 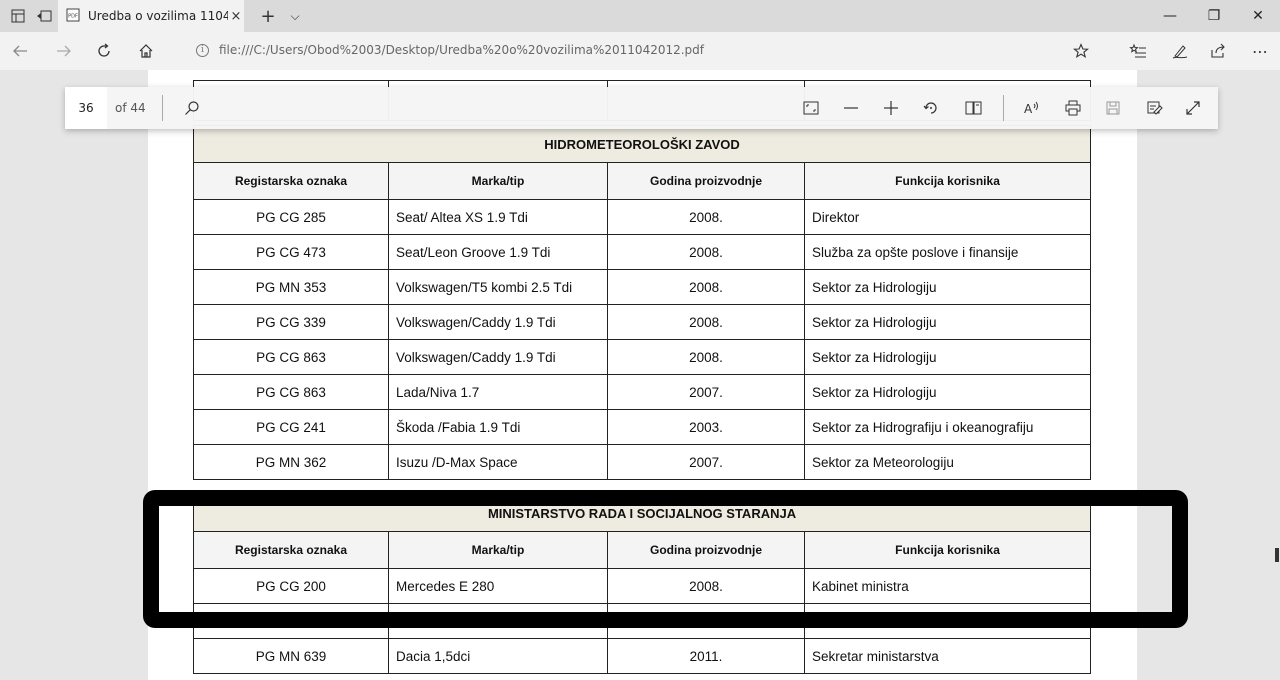 What do you see at coordinates (931, 108) in the screenshot?
I see `rotate-icon` at bounding box center [931, 108].